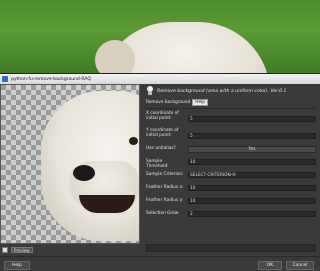  I want to click on feather-x-label: Feather Radius x:, so click(165, 187).